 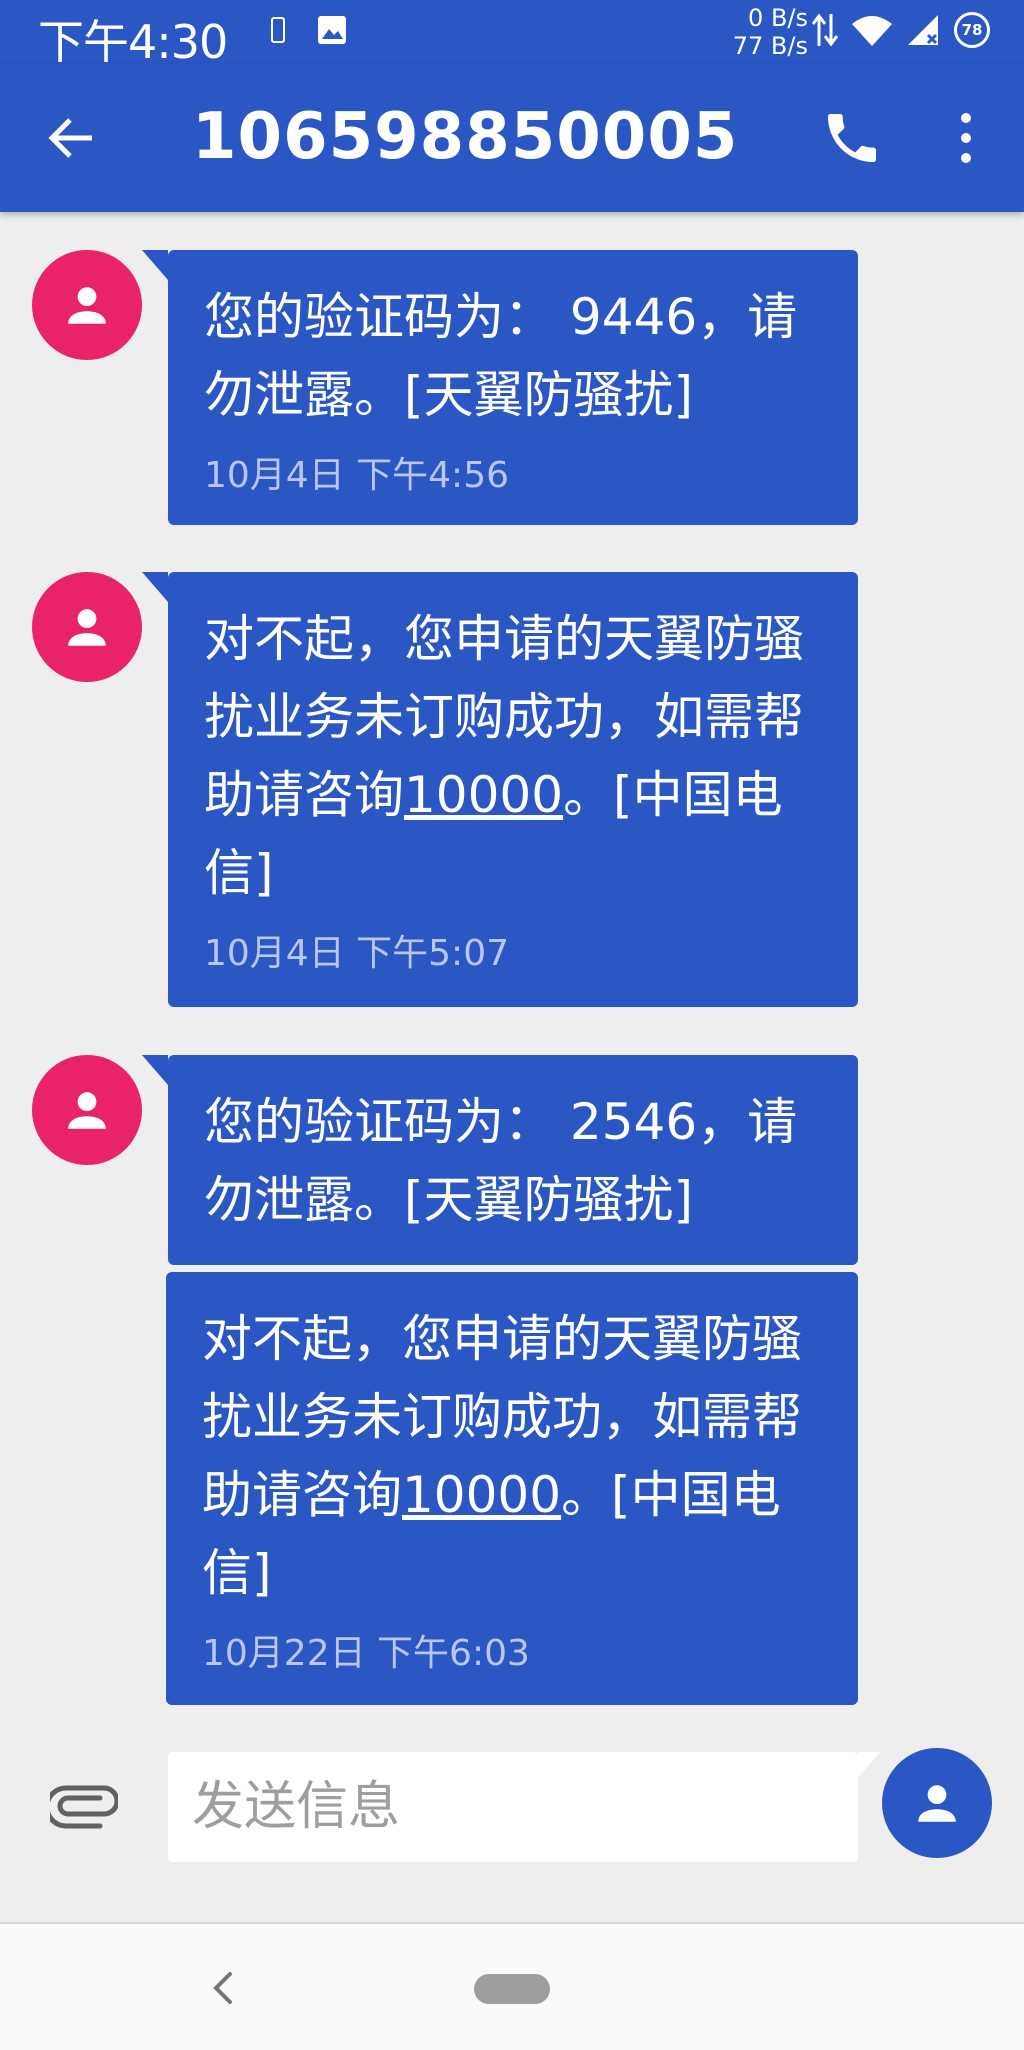 I want to click on phone-icon, so click(x=852, y=138).